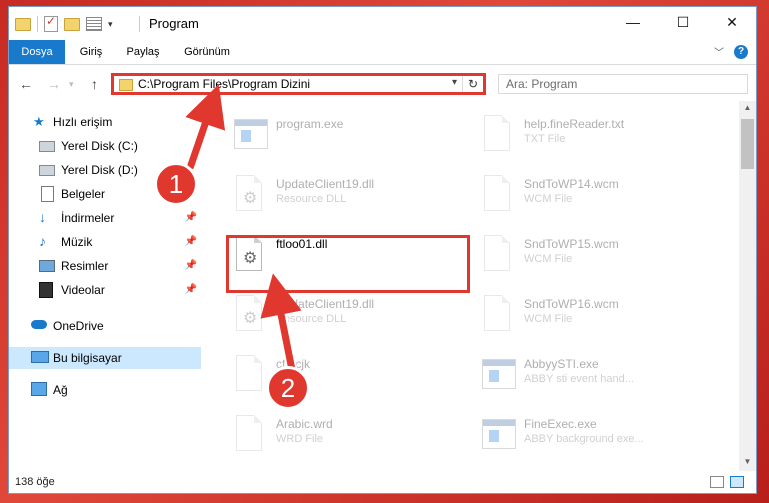  What do you see at coordinates (574, 124) in the screenshot?
I see `file-name: help.fineReader.txt` at bounding box center [574, 124].